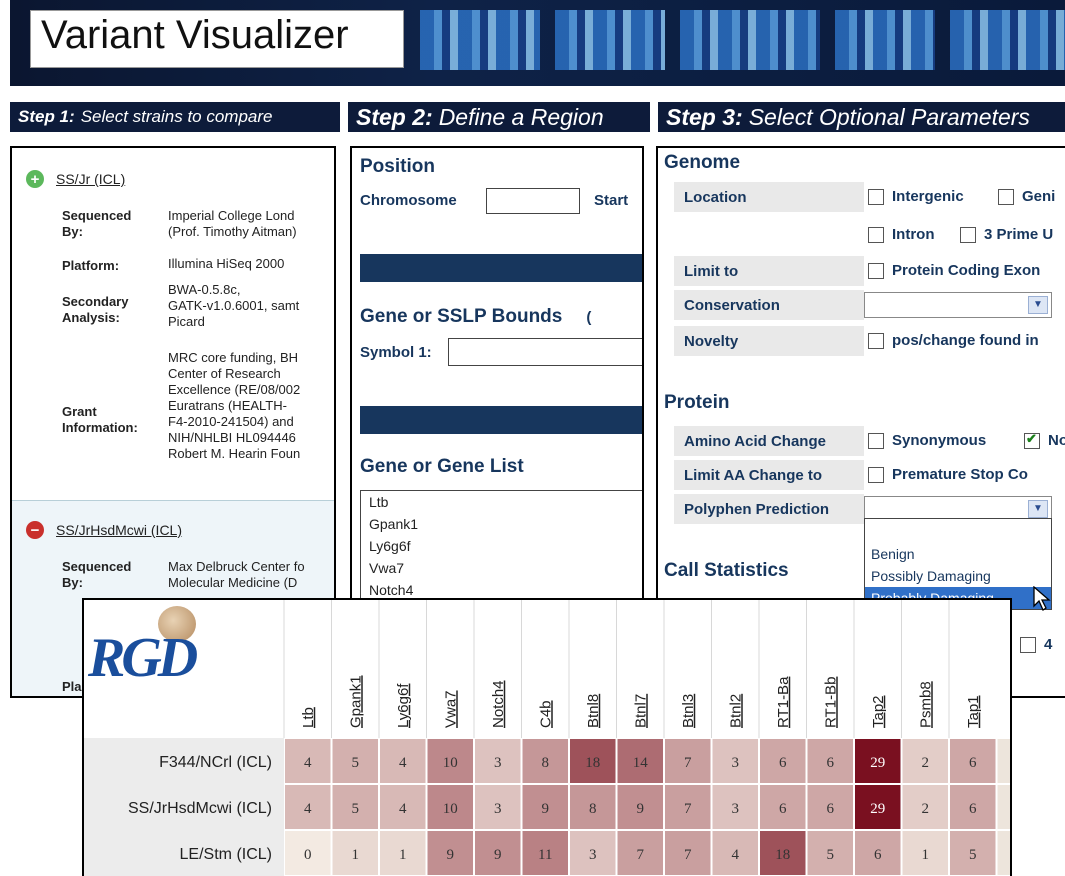  What do you see at coordinates (973, 711) in the screenshot?
I see `gene-column-label: Tap1` at bounding box center [973, 711].